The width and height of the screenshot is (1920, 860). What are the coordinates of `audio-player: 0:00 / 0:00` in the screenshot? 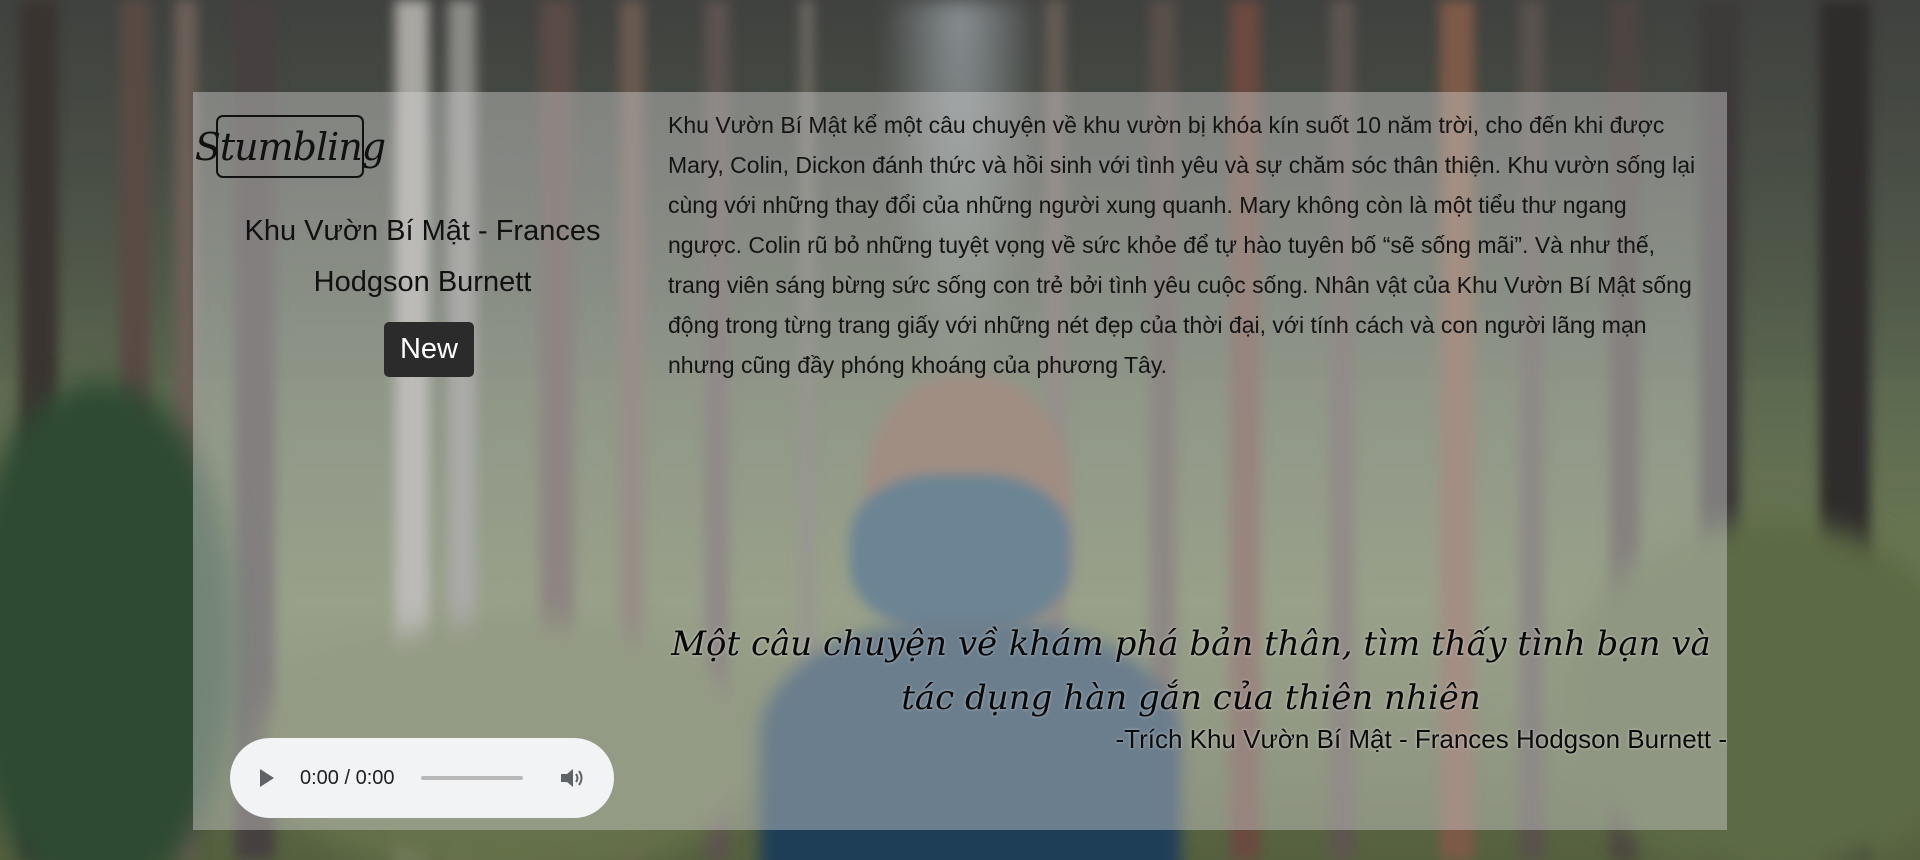 It's located at (422, 778).